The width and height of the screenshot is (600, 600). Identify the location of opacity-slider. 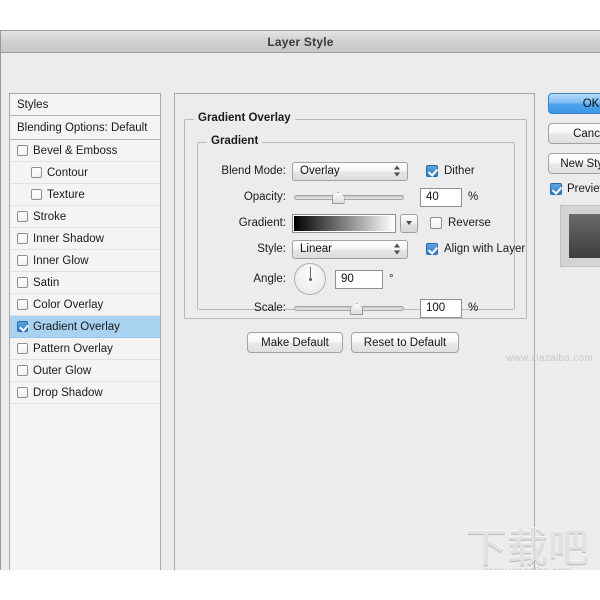
(349, 197).